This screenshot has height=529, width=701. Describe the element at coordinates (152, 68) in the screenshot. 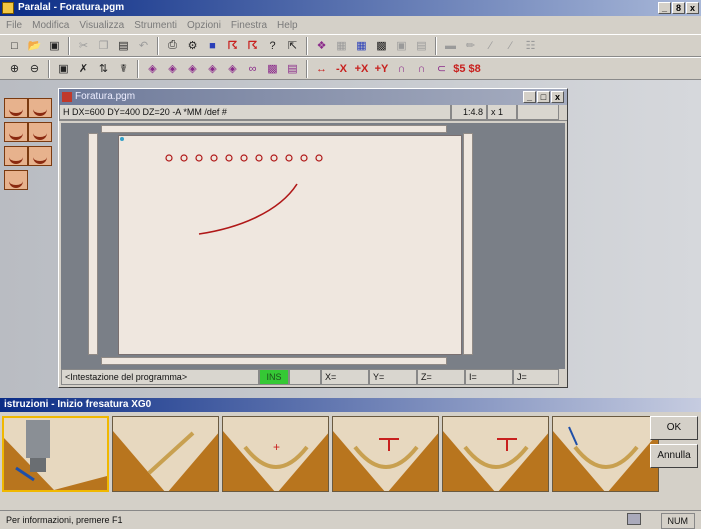

I see `draw1-icon: ◈` at that location.